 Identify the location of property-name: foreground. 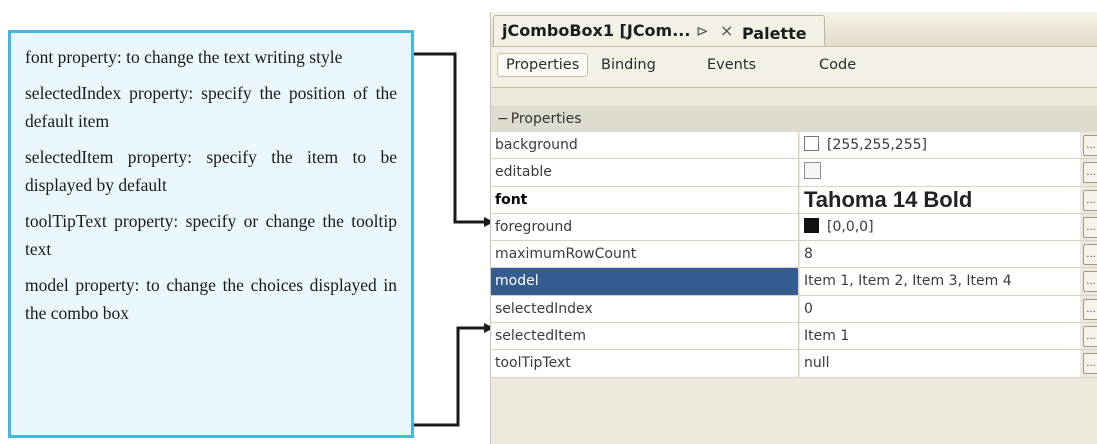
(645, 227).